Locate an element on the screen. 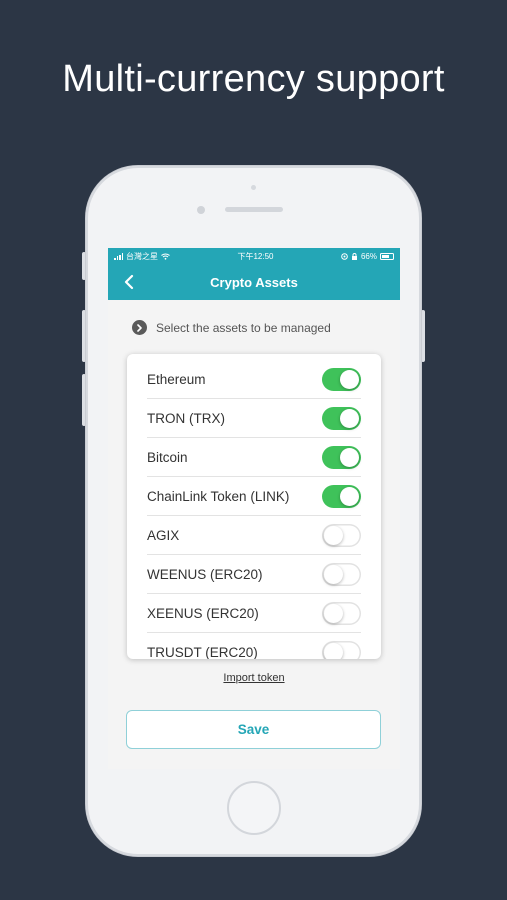 The width and height of the screenshot is (507, 900). asset-name: TRUSDT (ERC20) is located at coordinates (202, 652).